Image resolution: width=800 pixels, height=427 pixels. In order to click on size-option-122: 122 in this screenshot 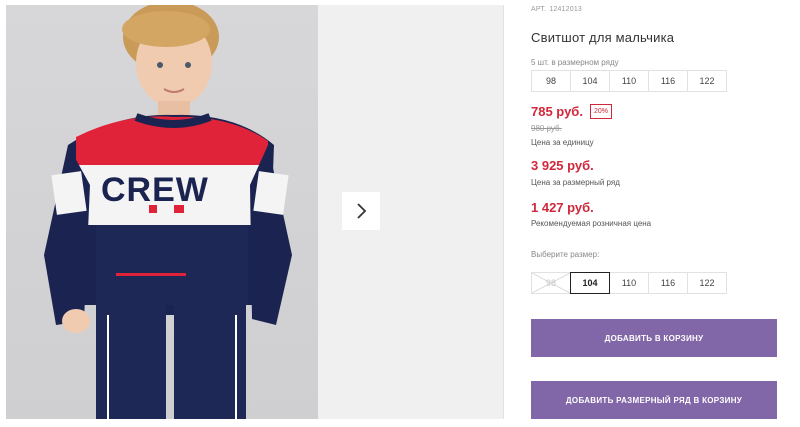, I will do `click(707, 283)`.